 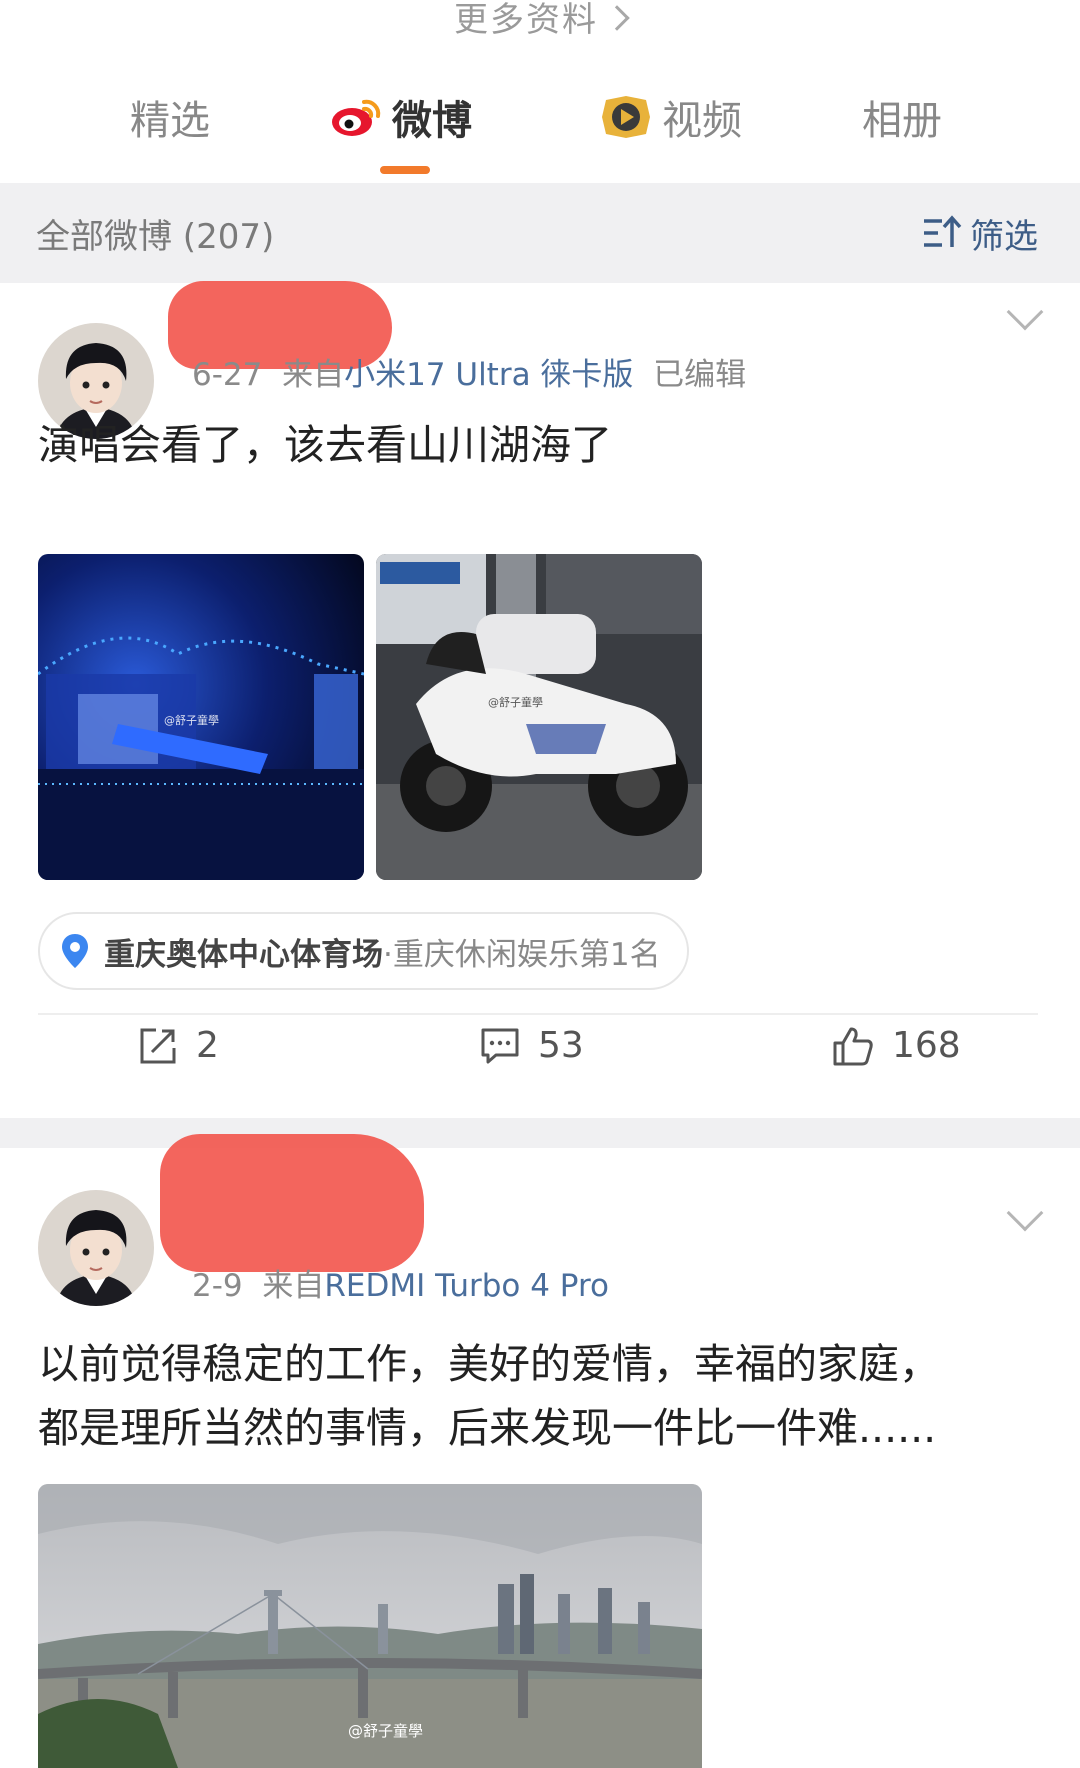 What do you see at coordinates (158, 1045) in the screenshot?
I see `repost-icon` at bounding box center [158, 1045].